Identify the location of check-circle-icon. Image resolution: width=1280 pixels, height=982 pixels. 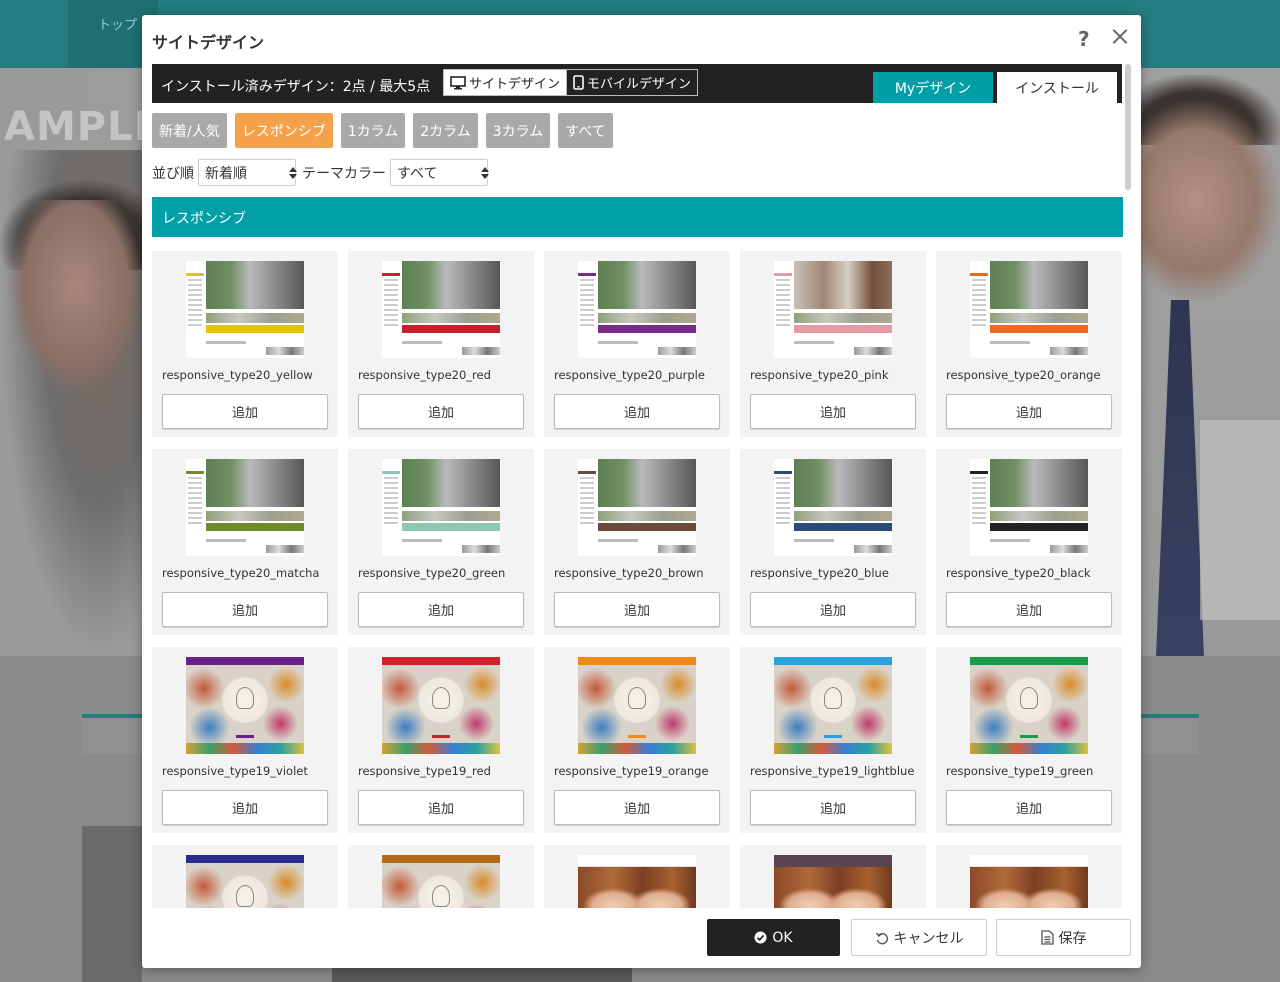
(760, 937).